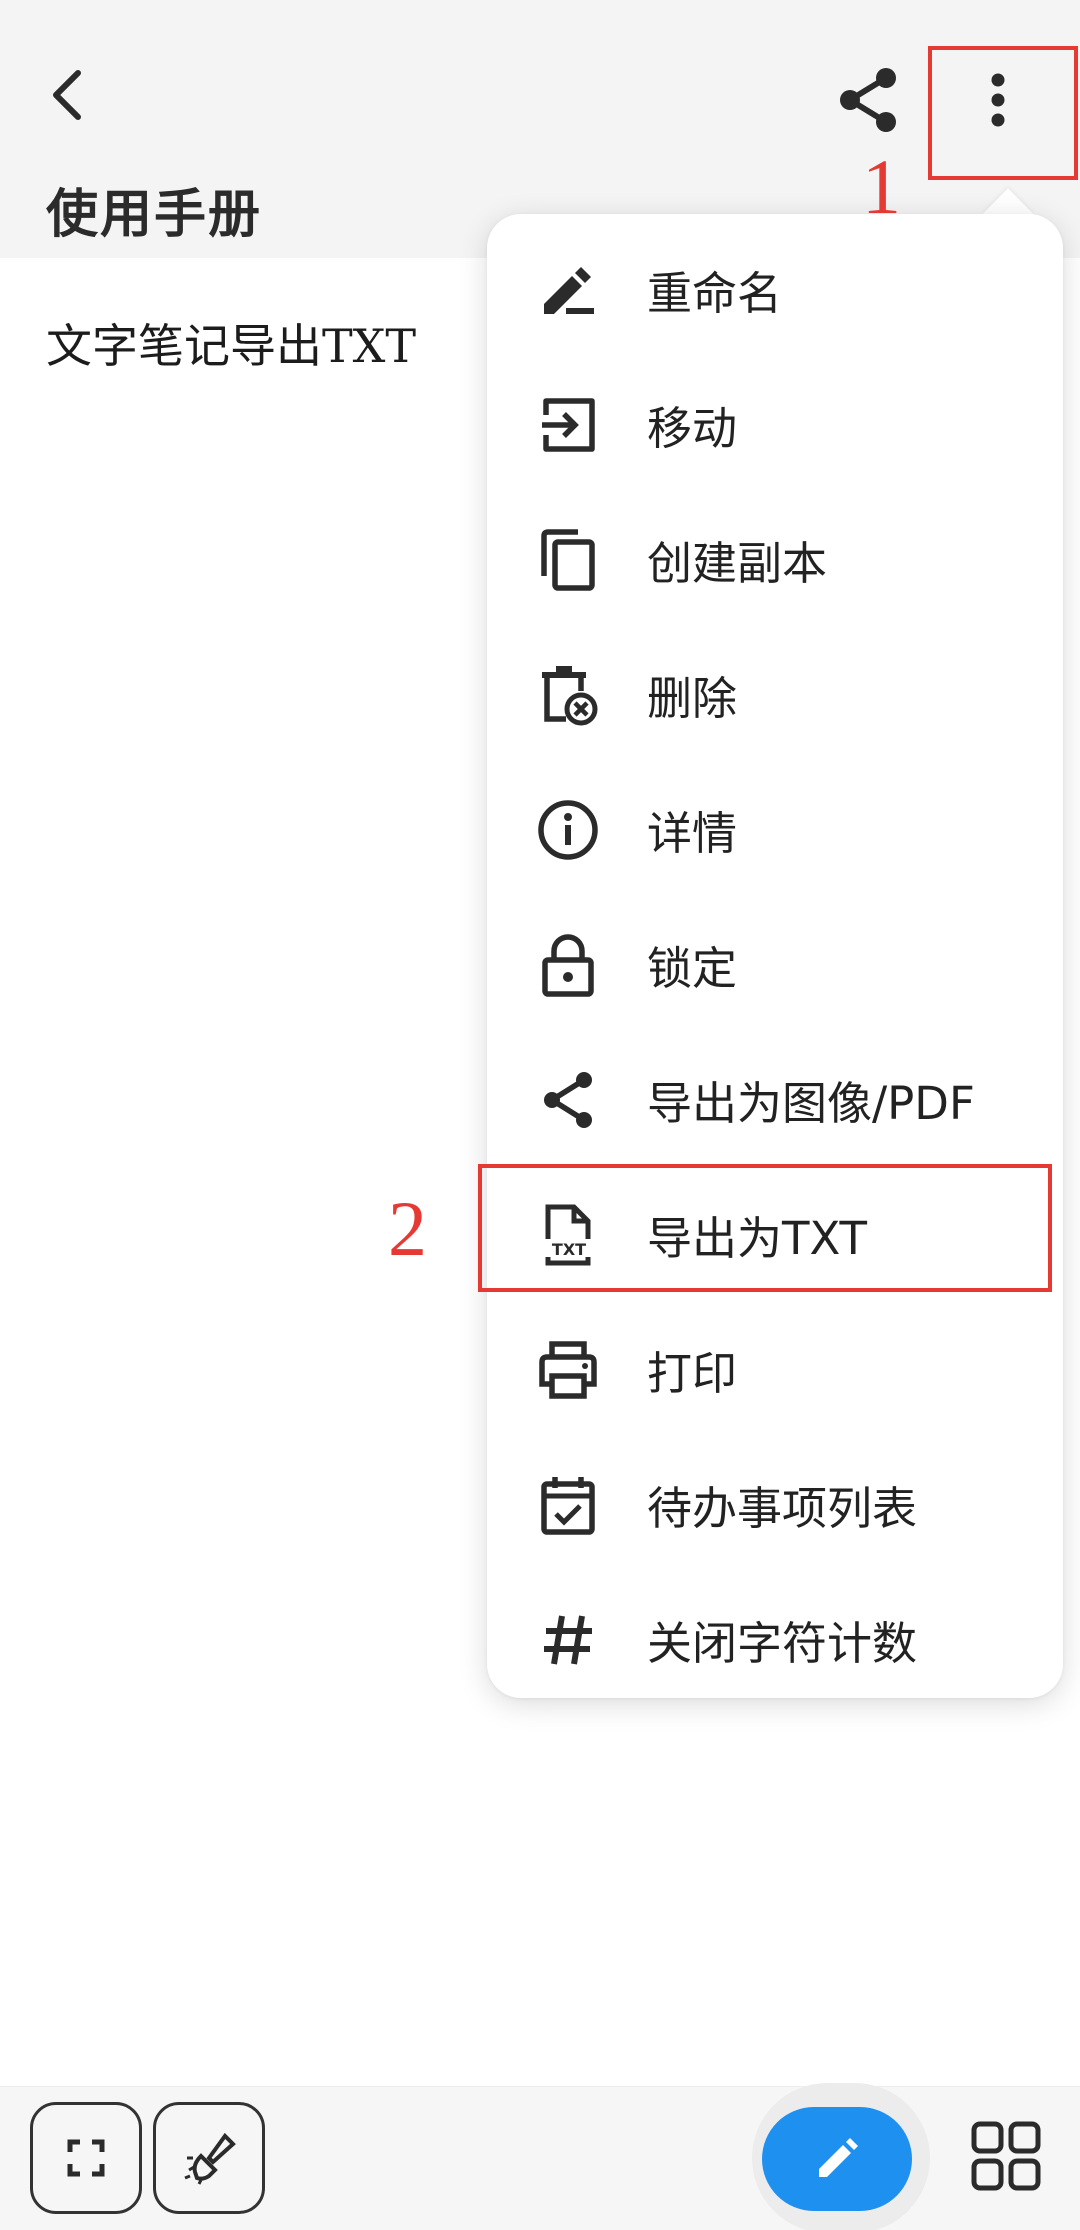 This screenshot has height=2230, width=1080. I want to click on menu-item-label: 打印, so click(692, 1373).